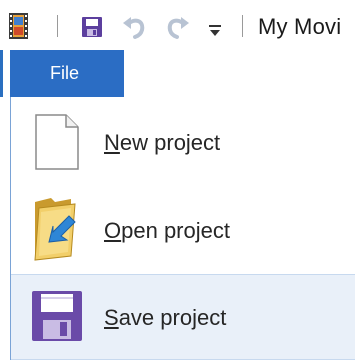 The image size is (355, 360). What do you see at coordinates (162, 142) in the screenshot?
I see `menu-item-label: New project` at bounding box center [162, 142].